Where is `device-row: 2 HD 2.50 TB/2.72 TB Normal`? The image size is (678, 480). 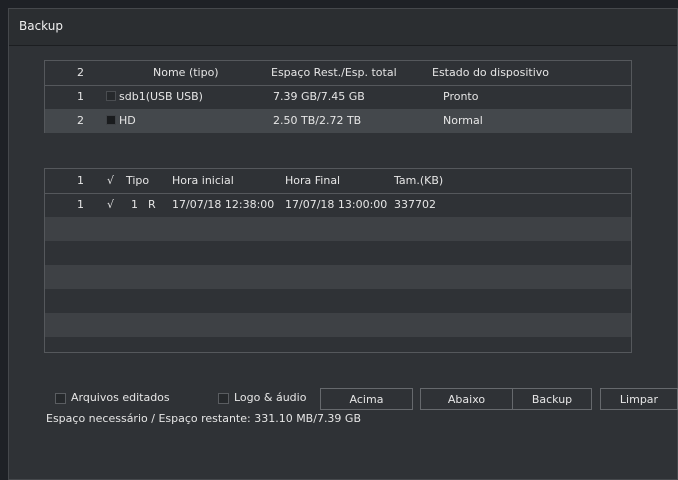
device-row: 2 HD 2.50 TB/2.72 TB Normal is located at coordinates (338, 121).